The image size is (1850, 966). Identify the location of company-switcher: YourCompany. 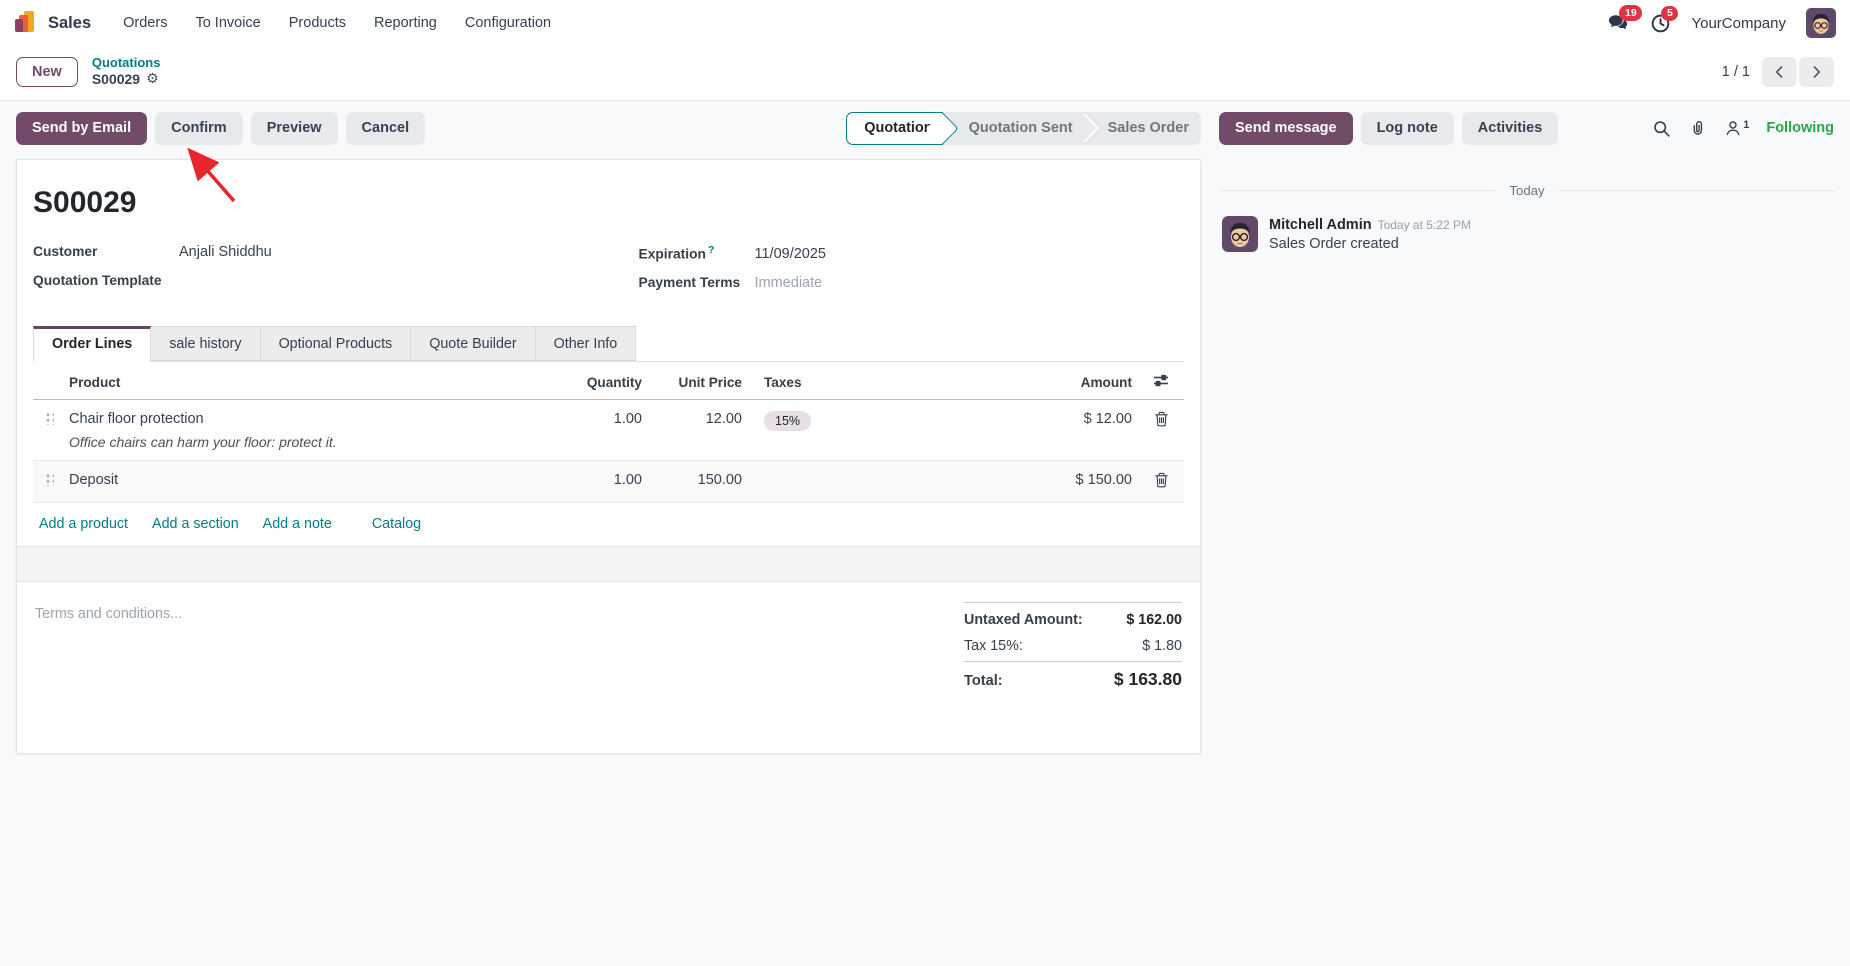
(1738, 23).